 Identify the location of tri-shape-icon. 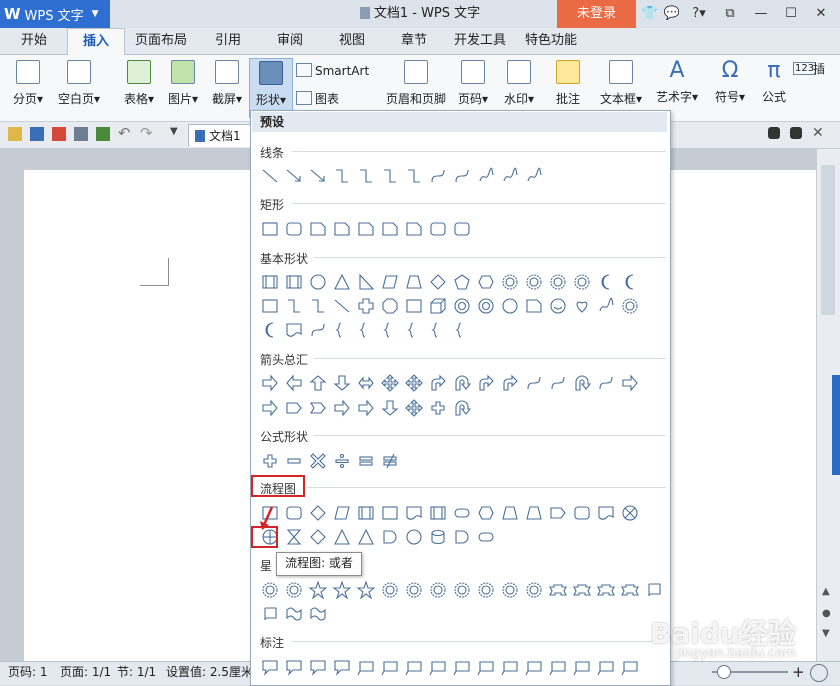
(366, 537).